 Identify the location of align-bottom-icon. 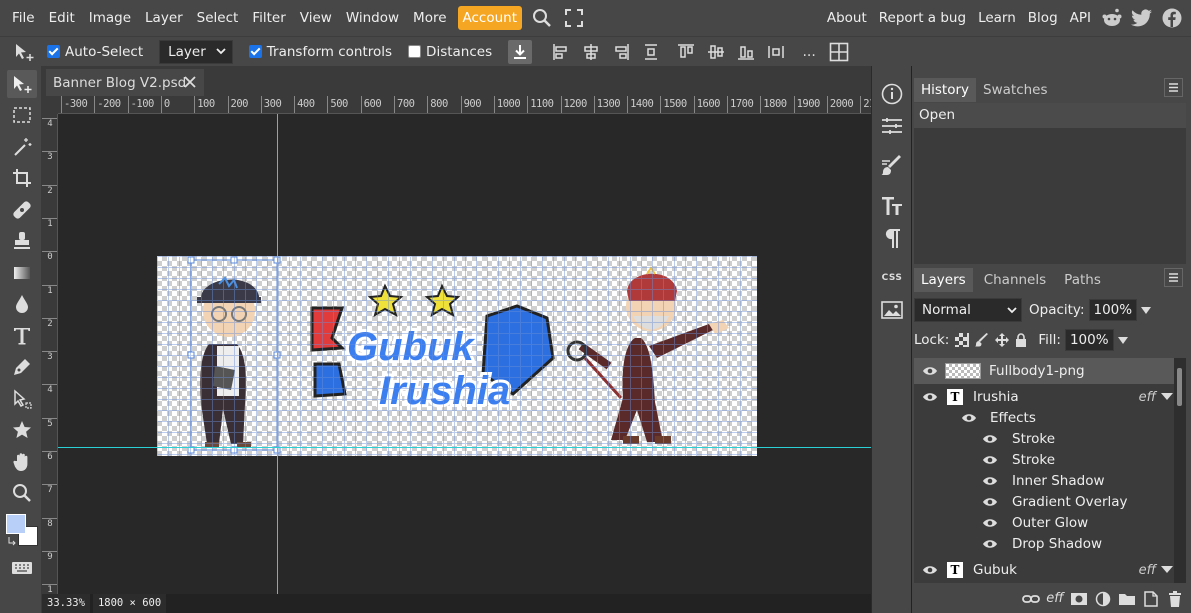
(746, 52).